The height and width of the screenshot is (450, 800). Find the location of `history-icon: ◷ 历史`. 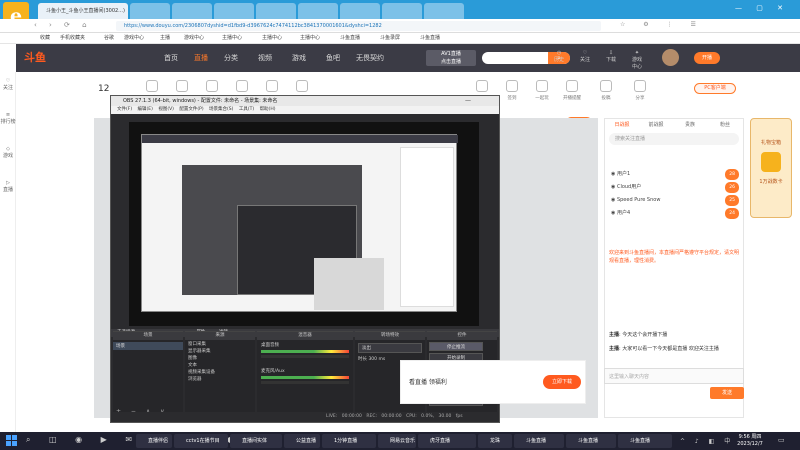

history-icon: ◷ 历史 is located at coordinates (559, 57).